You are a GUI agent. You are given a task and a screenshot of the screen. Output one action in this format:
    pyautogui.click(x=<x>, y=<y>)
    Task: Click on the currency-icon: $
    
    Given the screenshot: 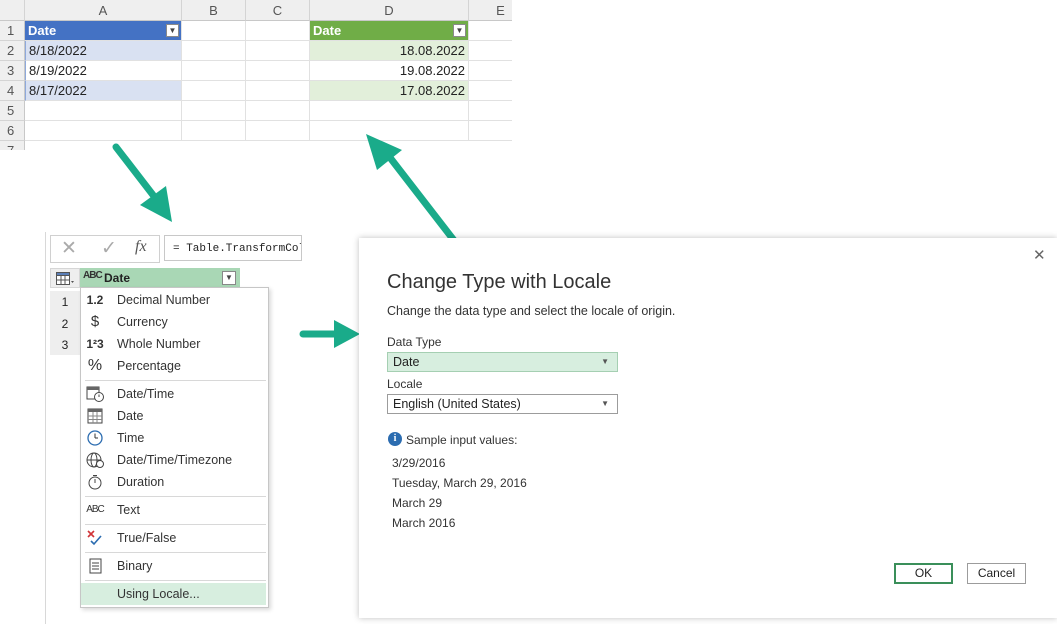 What is the action you would take?
    pyautogui.click(x=95, y=321)
    